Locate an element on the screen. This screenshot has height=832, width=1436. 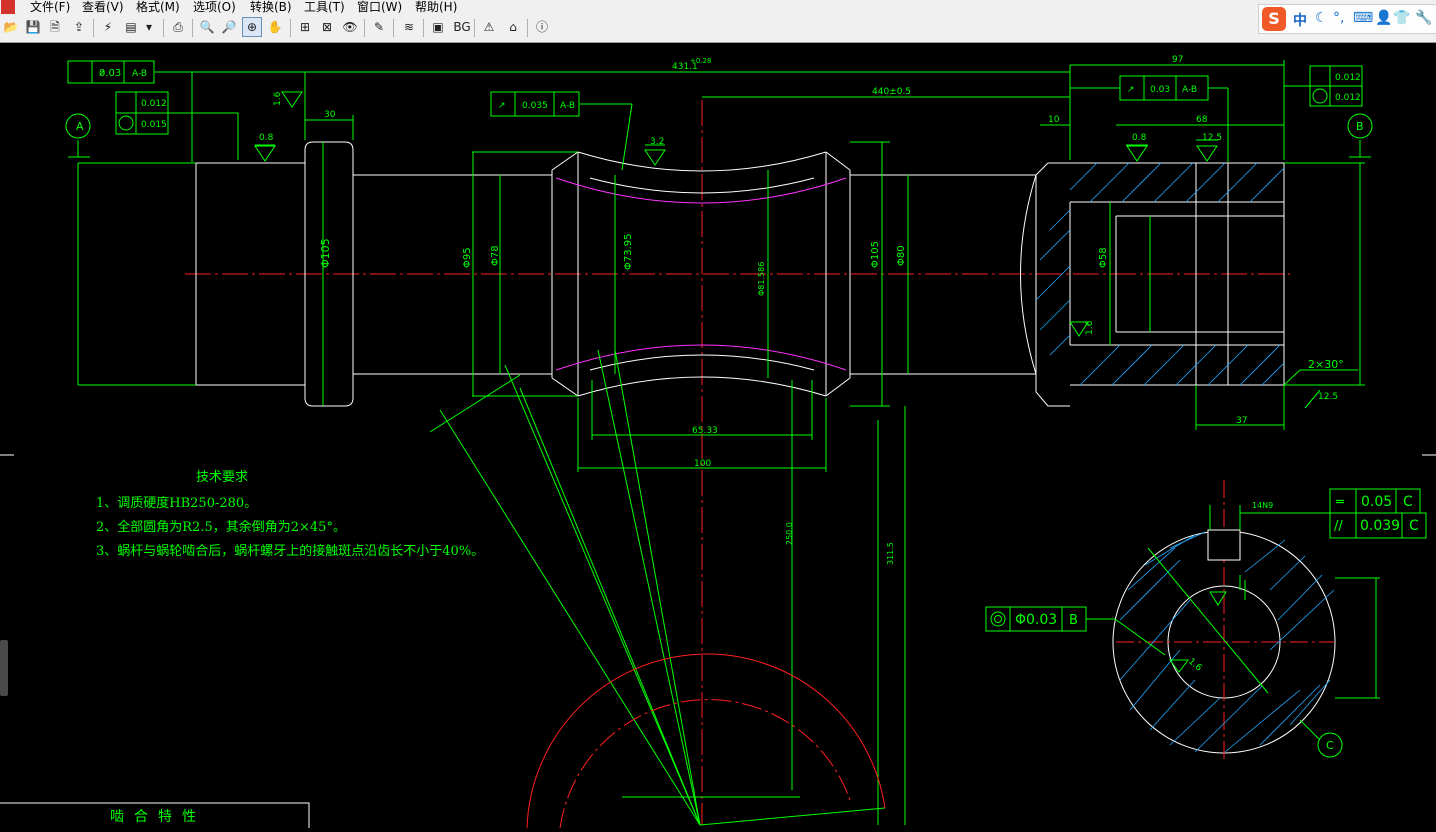
wrench-icon: 🔧 is located at coordinates (1423, 18).